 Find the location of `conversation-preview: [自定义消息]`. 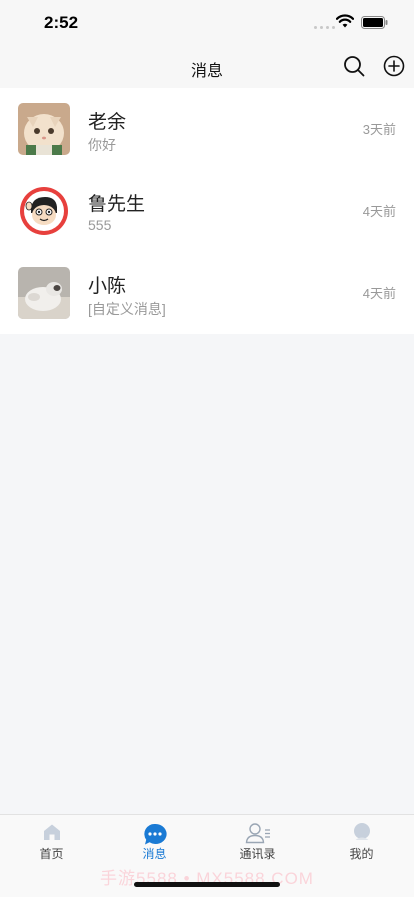

conversation-preview: [自定义消息] is located at coordinates (127, 309).